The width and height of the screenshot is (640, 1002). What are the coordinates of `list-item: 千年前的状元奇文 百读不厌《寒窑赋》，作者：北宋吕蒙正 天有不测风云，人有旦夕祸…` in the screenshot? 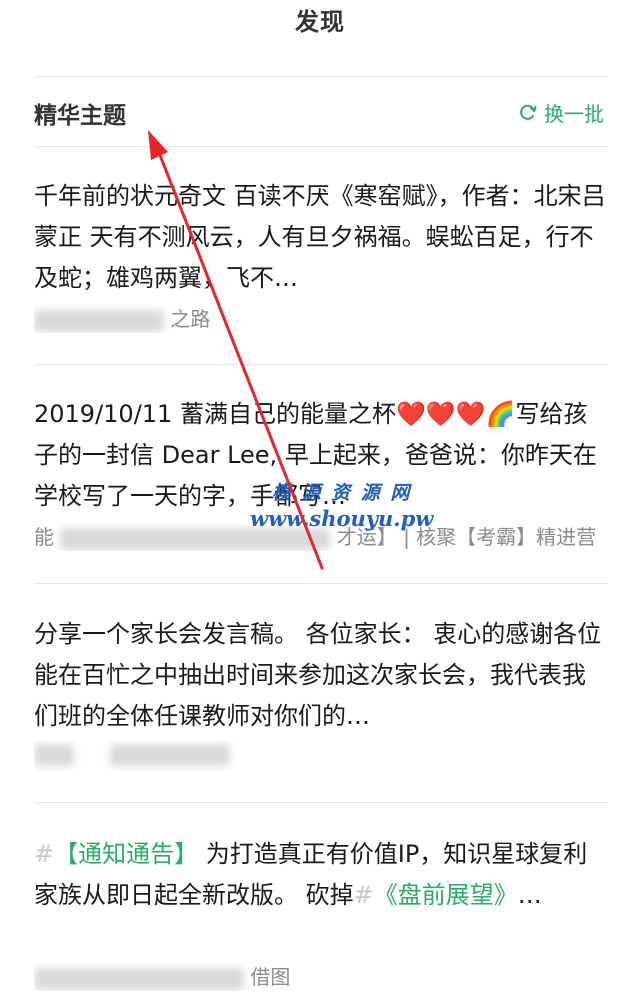 It's located at (321, 254).